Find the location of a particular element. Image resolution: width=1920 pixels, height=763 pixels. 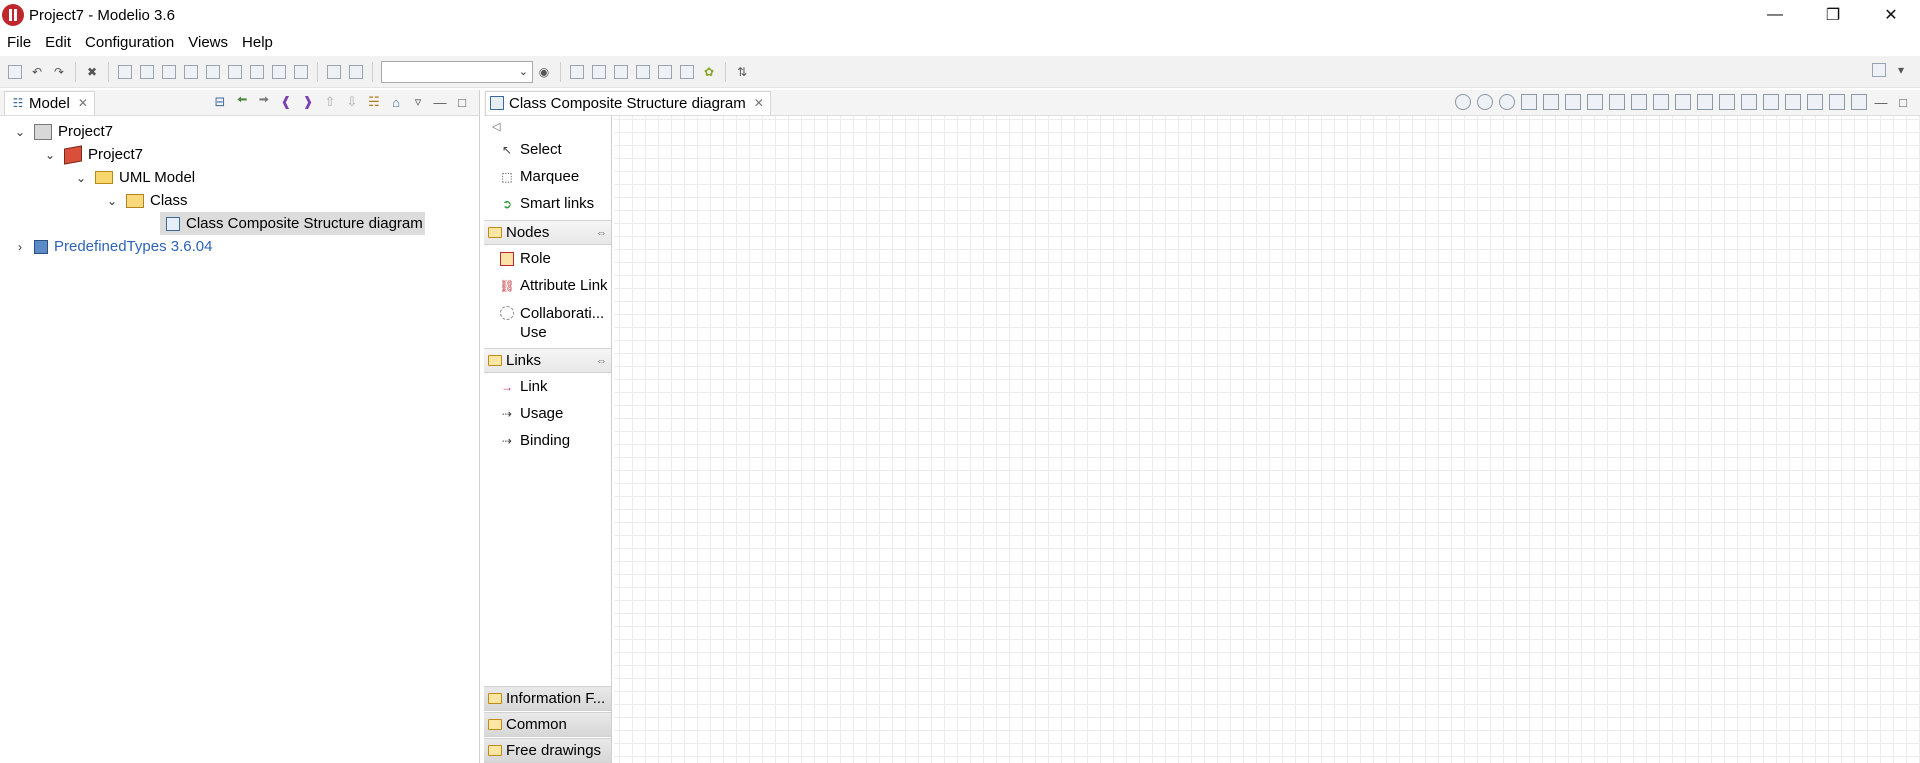

generate-icon is located at coordinates (279, 71).